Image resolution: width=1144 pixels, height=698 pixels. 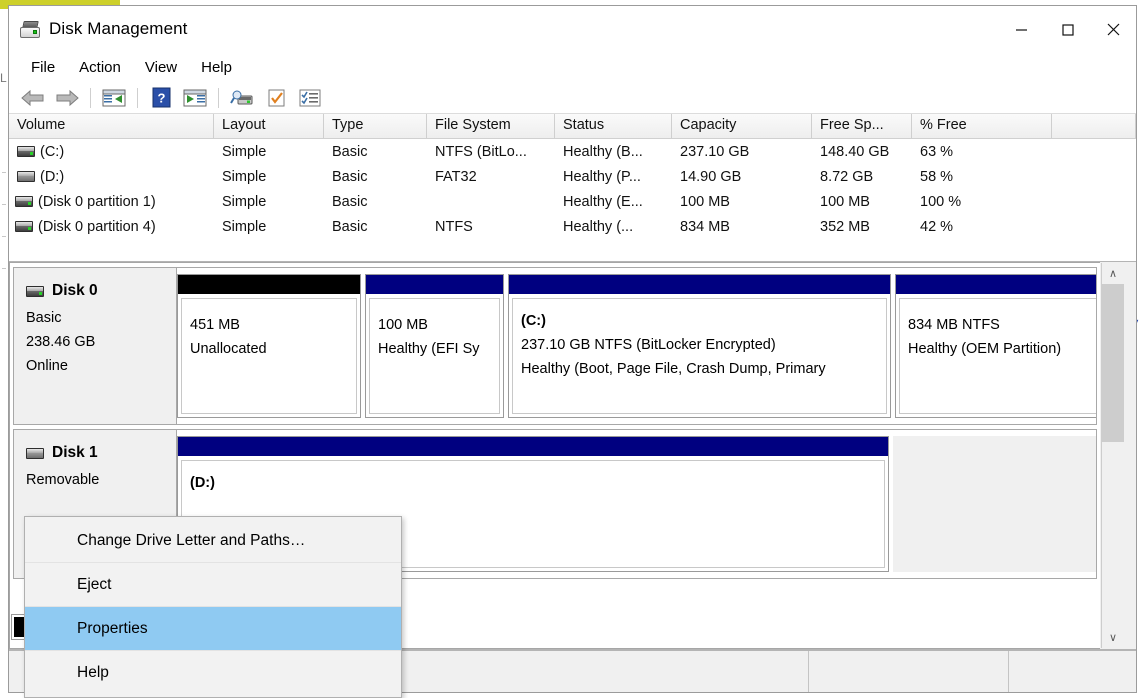 I want to click on toolbar: ?, so click(x=572, y=98).